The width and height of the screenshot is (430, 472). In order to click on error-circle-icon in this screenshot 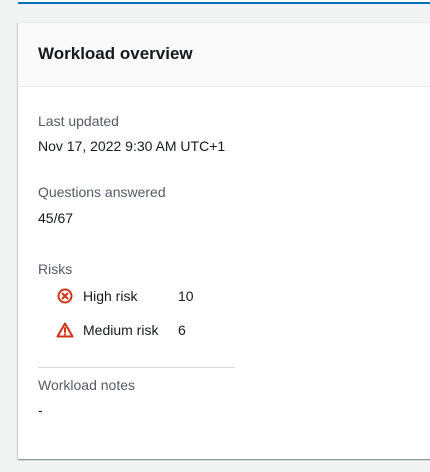, I will do `click(65, 296)`.